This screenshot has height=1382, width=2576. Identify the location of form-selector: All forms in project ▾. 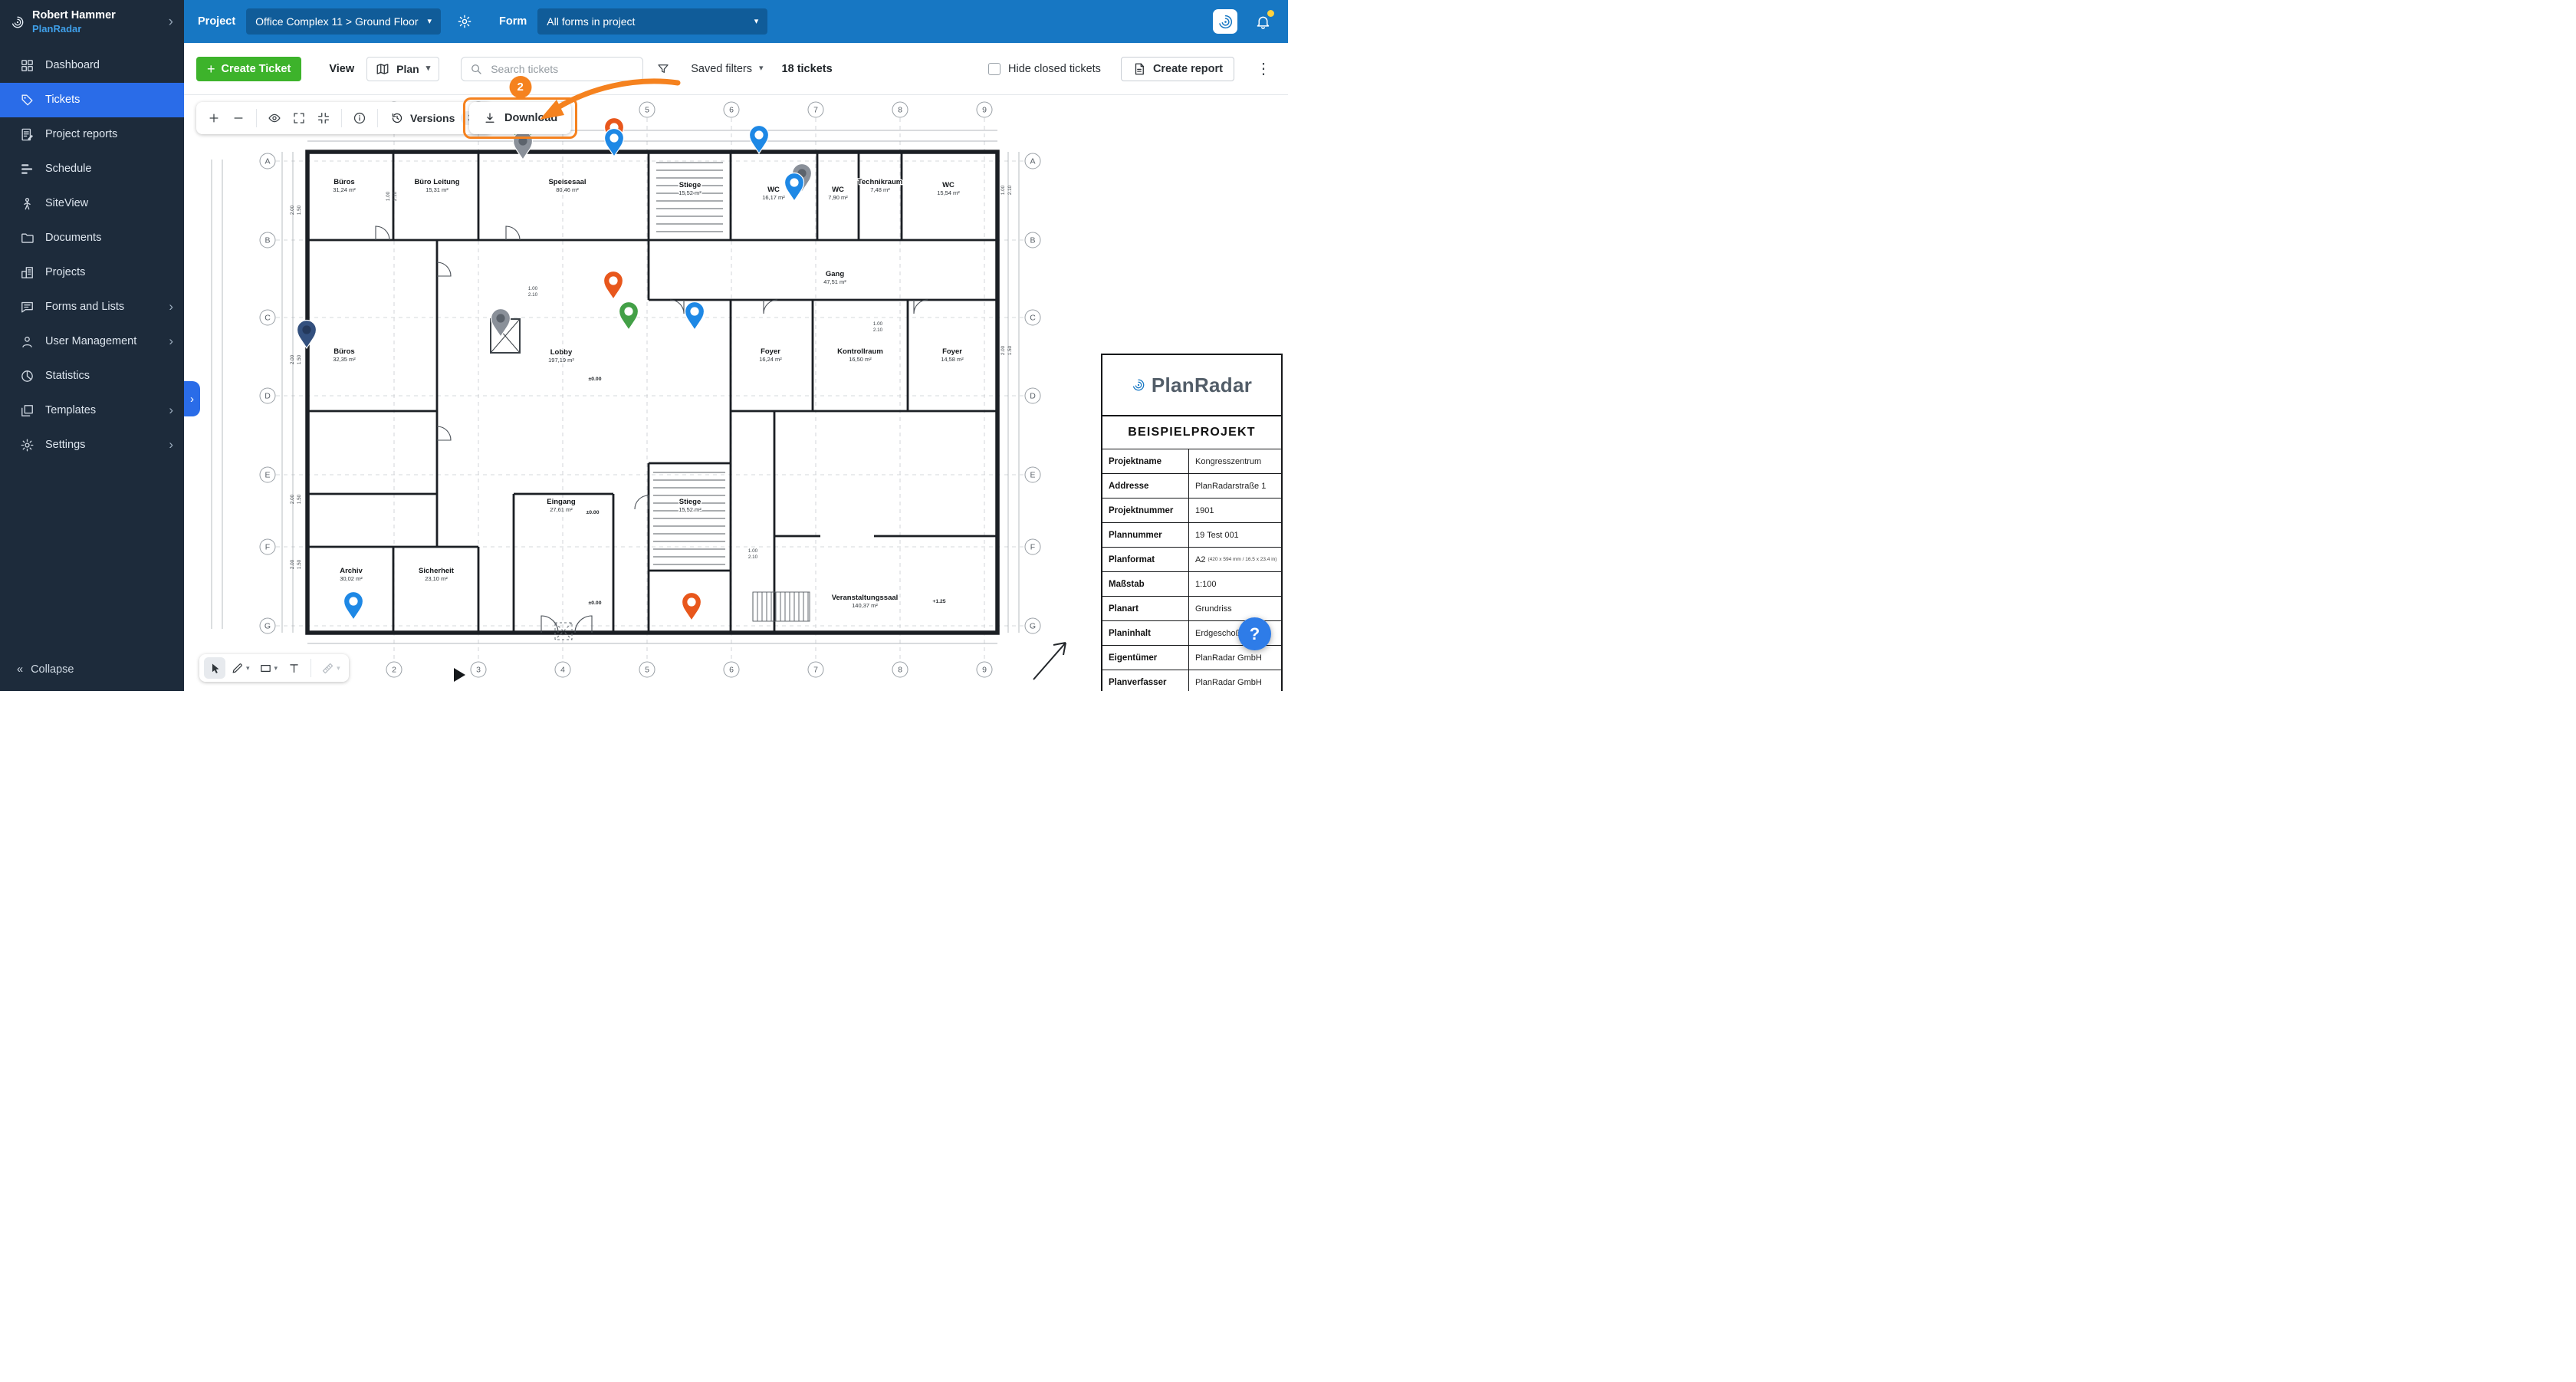
(652, 21).